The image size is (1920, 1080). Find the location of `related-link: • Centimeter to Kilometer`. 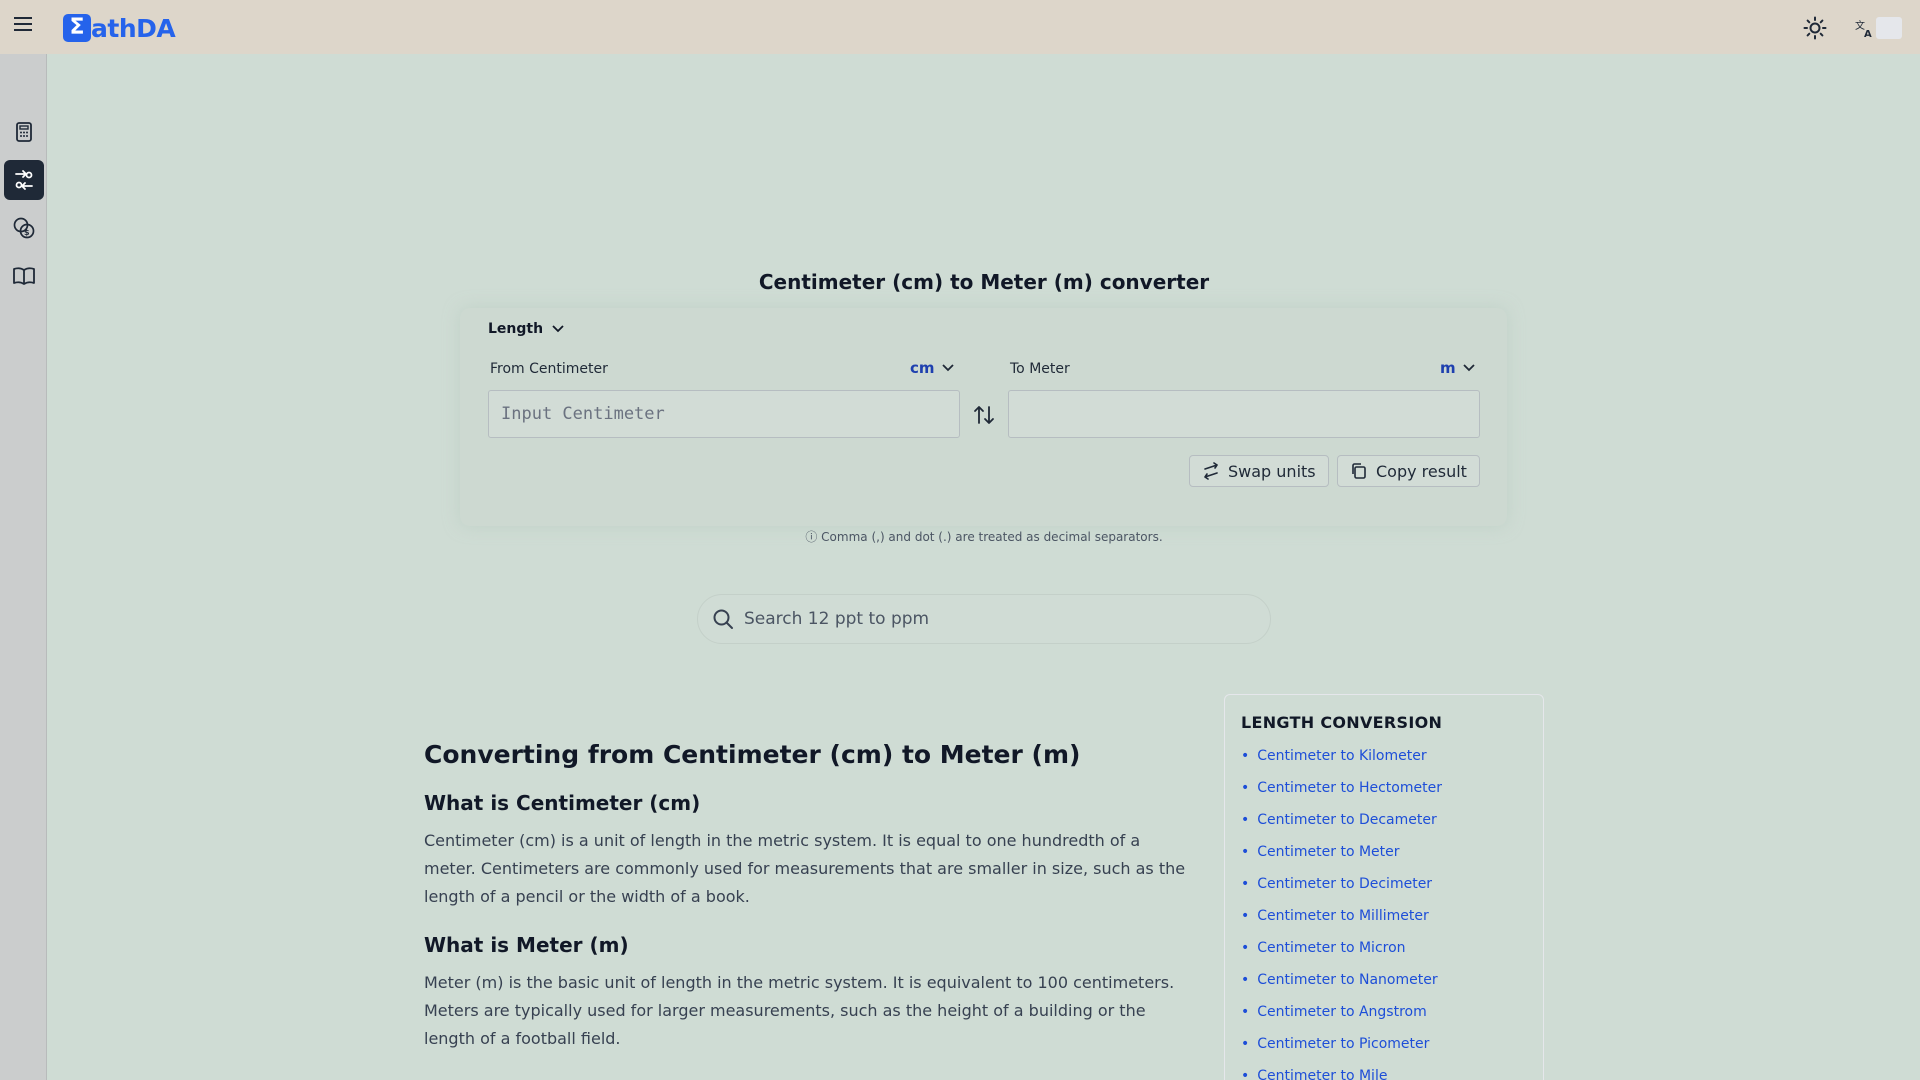

related-link: • Centimeter to Kilometer is located at coordinates (1384, 756).